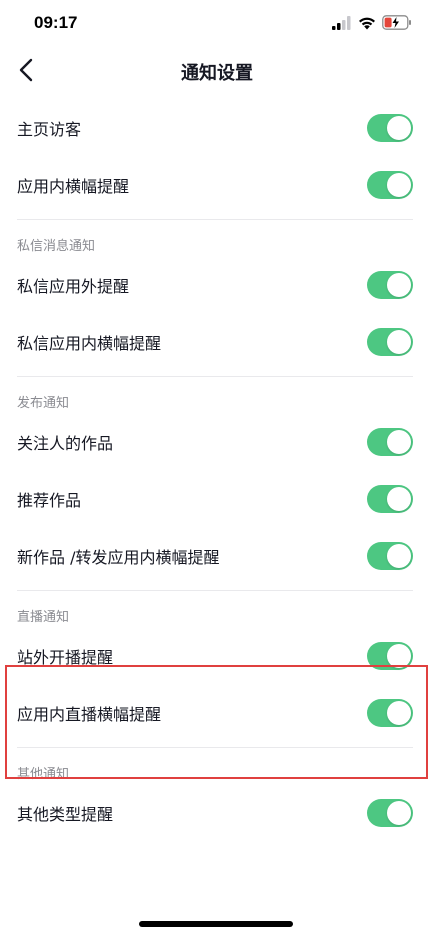 Image resolution: width=434 pixels, height=934 pixels. What do you see at coordinates (217, 655) in the screenshot?
I see `setting-row-live-start-outside: 站外开播提醒` at bounding box center [217, 655].